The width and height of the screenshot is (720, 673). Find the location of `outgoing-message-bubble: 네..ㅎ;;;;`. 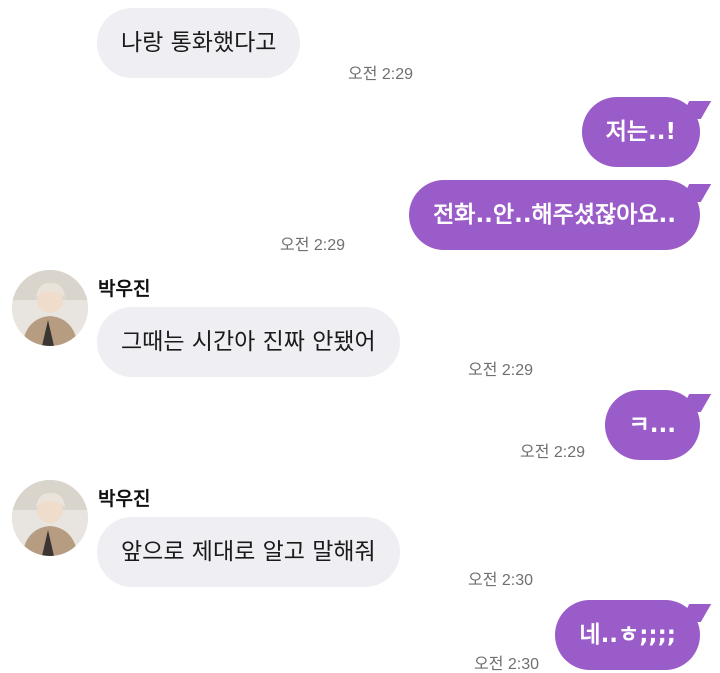

outgoing-message-bubble: 네..ㅎ;;;; is located at coordinates (627, 635).